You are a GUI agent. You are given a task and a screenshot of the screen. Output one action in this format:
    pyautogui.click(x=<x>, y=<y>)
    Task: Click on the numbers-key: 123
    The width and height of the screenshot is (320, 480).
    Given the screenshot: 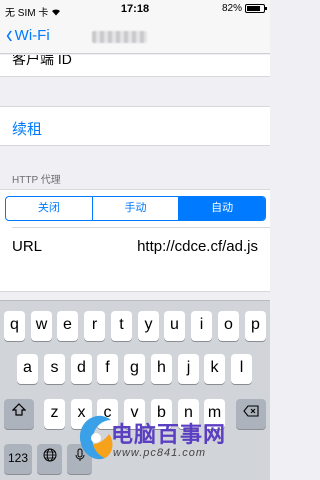 What is the action you would take?
    pyautogui.click(x=18, y=459)
    